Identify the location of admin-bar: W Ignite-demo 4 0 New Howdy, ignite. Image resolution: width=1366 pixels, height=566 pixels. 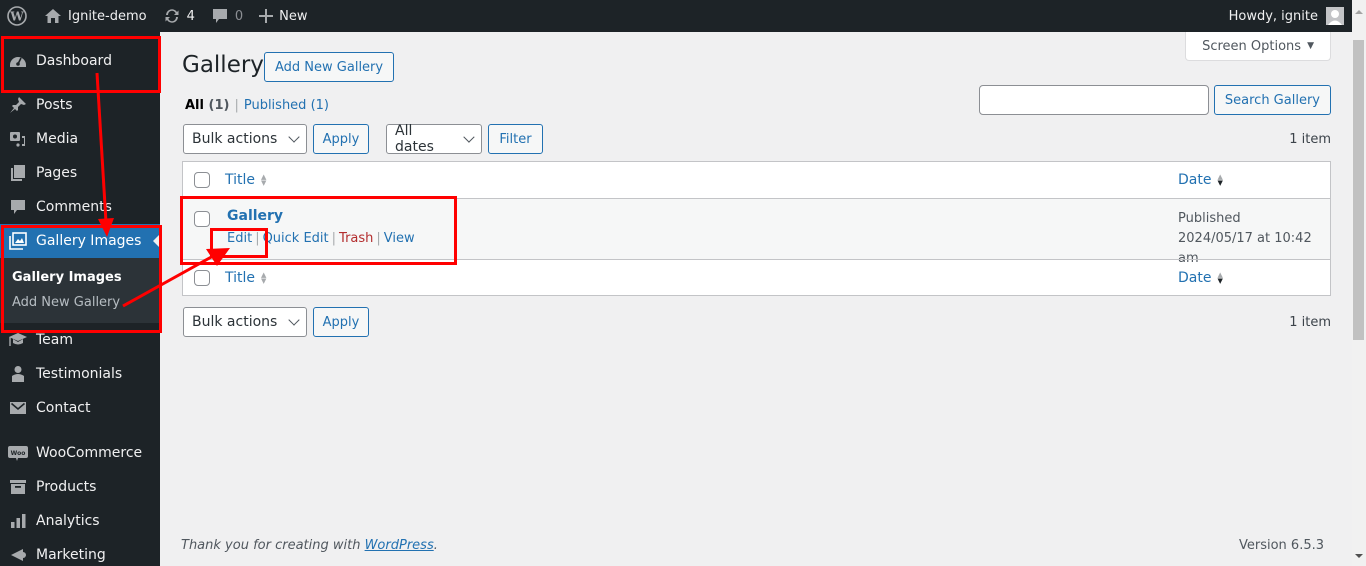
(676, 16).